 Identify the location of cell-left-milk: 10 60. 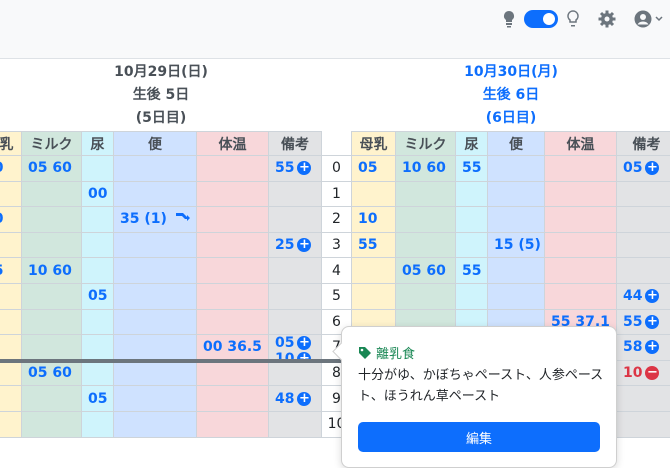
(52, 271).